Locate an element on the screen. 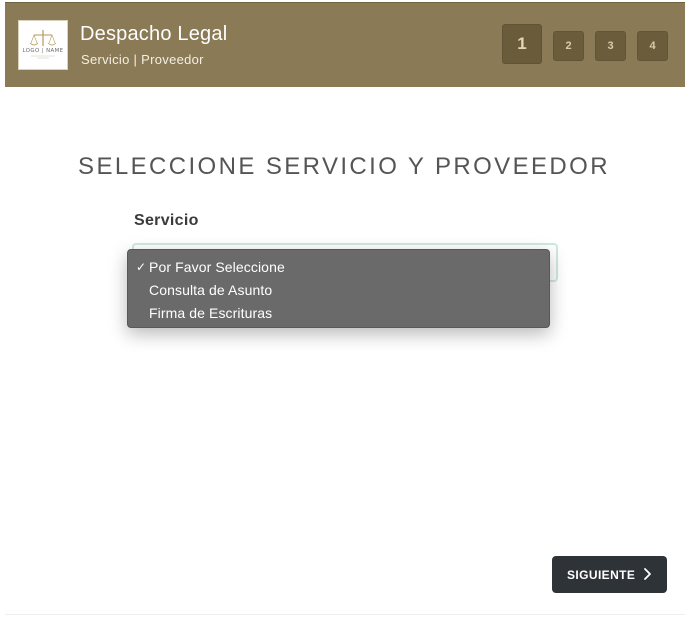 The width and height of the screenshot is (690, 617). brand-subtitle: Servicio | Proveedor is located at coordinates (142, 59).